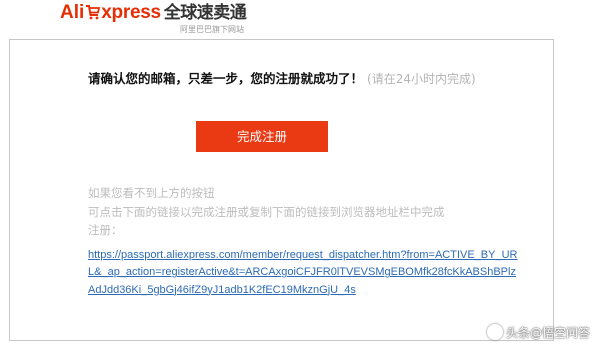 The height and width of the screenshot is (348, 600). I want to click on watermark: 头条@悟空问答, so click(538, 333).